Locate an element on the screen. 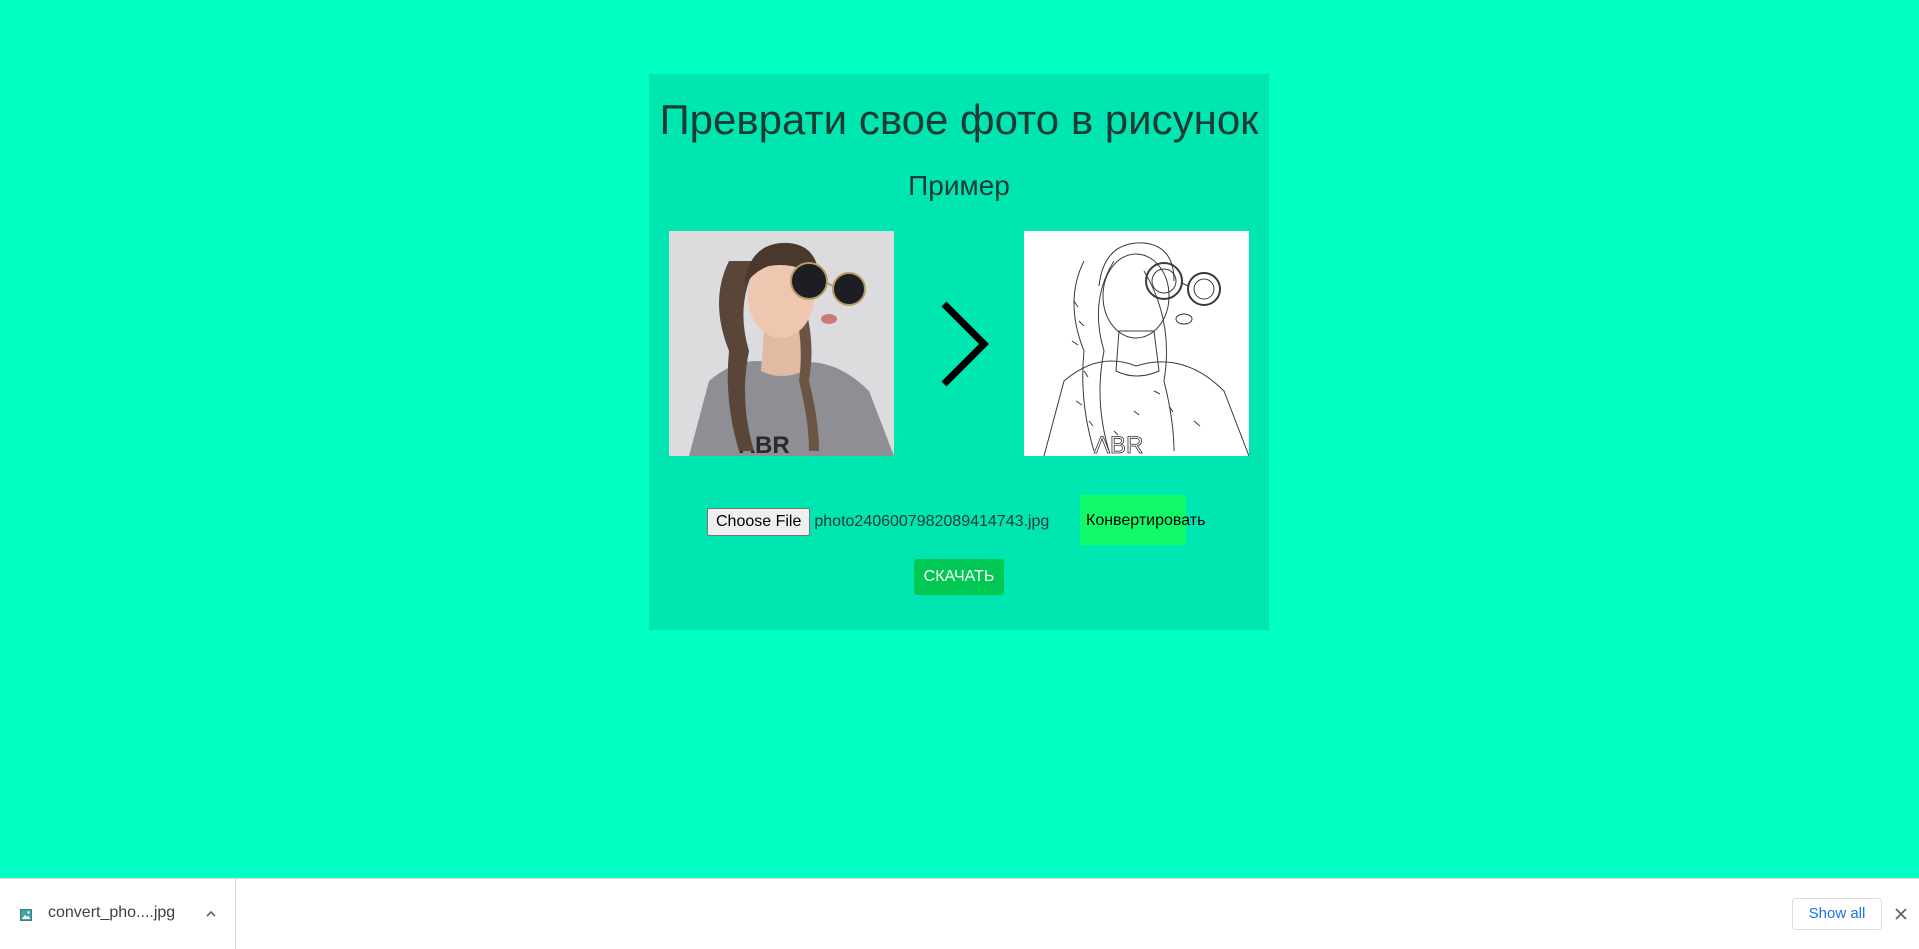 The height and width of the screenshot is (949, 1919). example-heading: Пример is located at coordinates (959, 185).